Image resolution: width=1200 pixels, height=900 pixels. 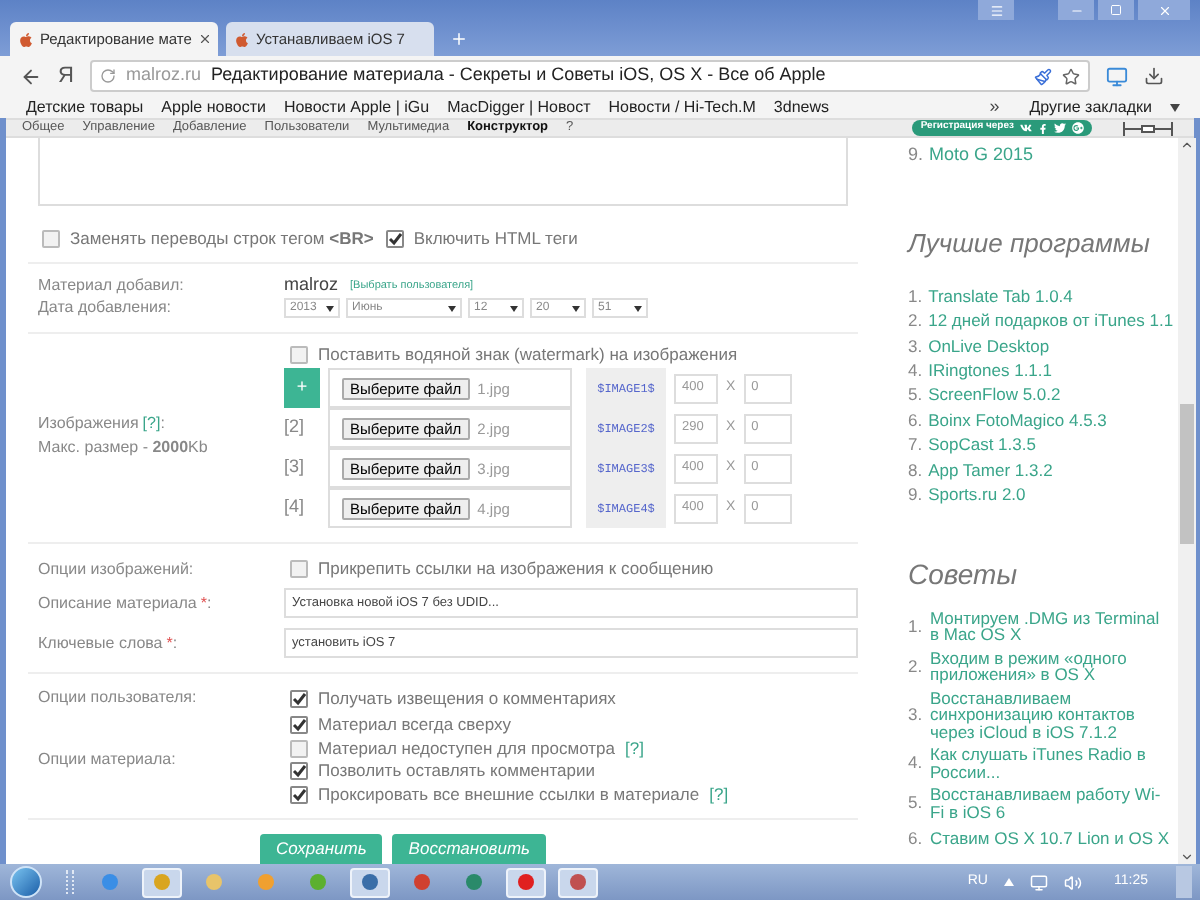 I want to click on sidebar-link: Moto G 2015, so click(x=981, y=155).